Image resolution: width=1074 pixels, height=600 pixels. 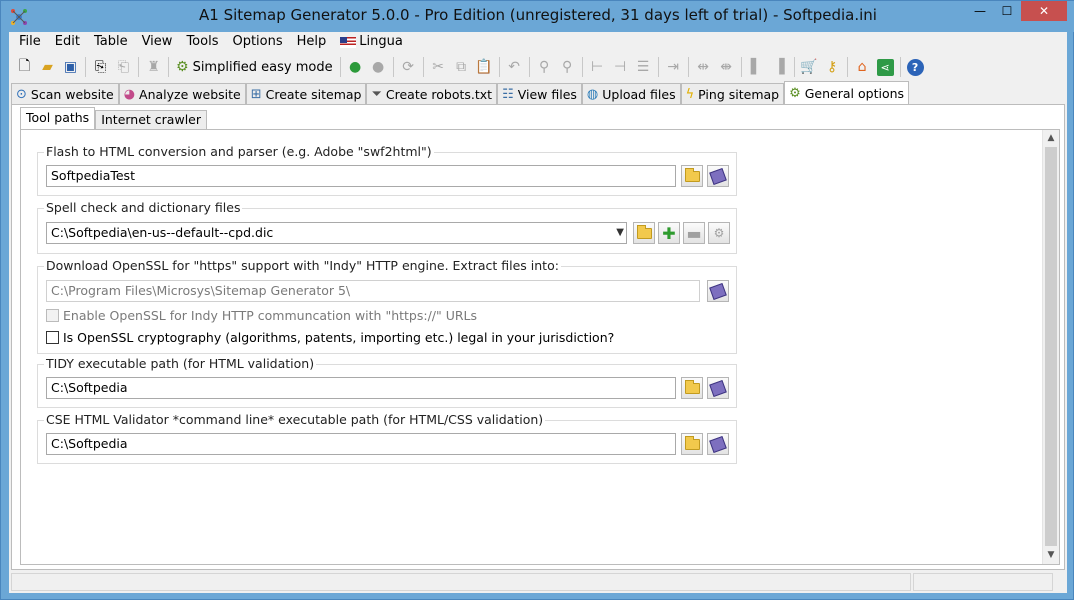 I want to click on subtab-tool-paths: Tool paths, so click(x=58, y=118).